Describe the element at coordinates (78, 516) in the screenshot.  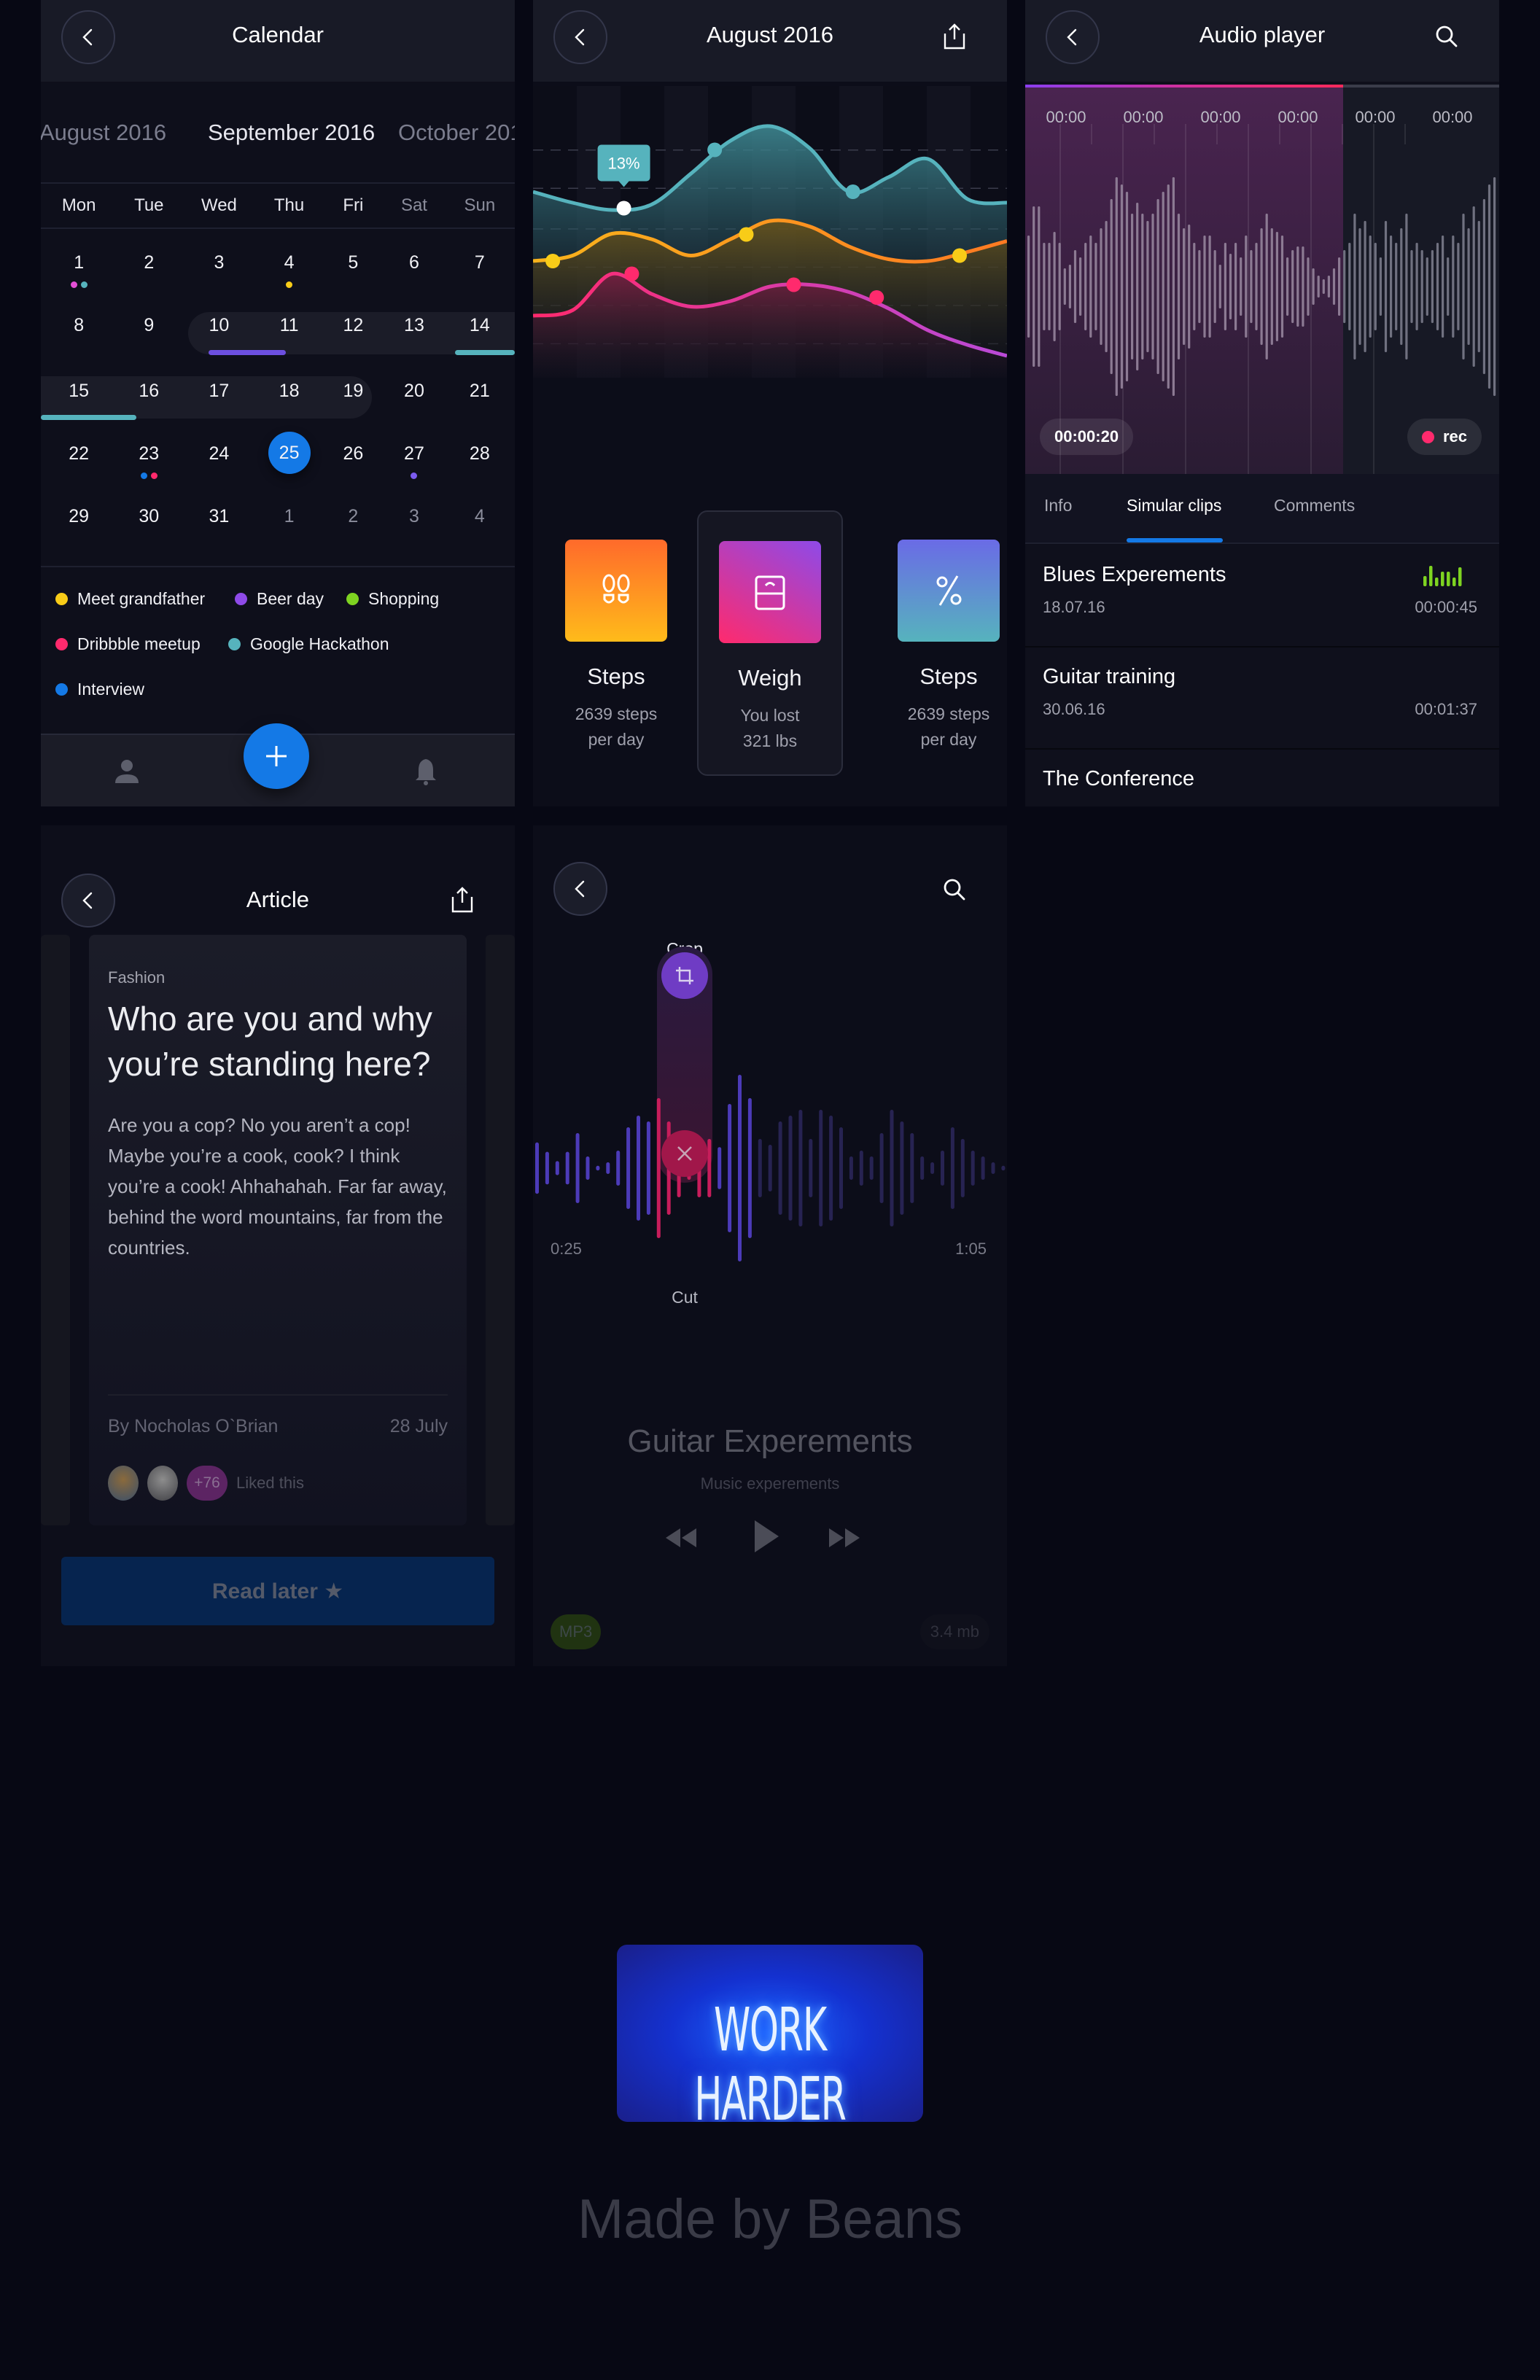
I see `day-cell: 29` at that location.